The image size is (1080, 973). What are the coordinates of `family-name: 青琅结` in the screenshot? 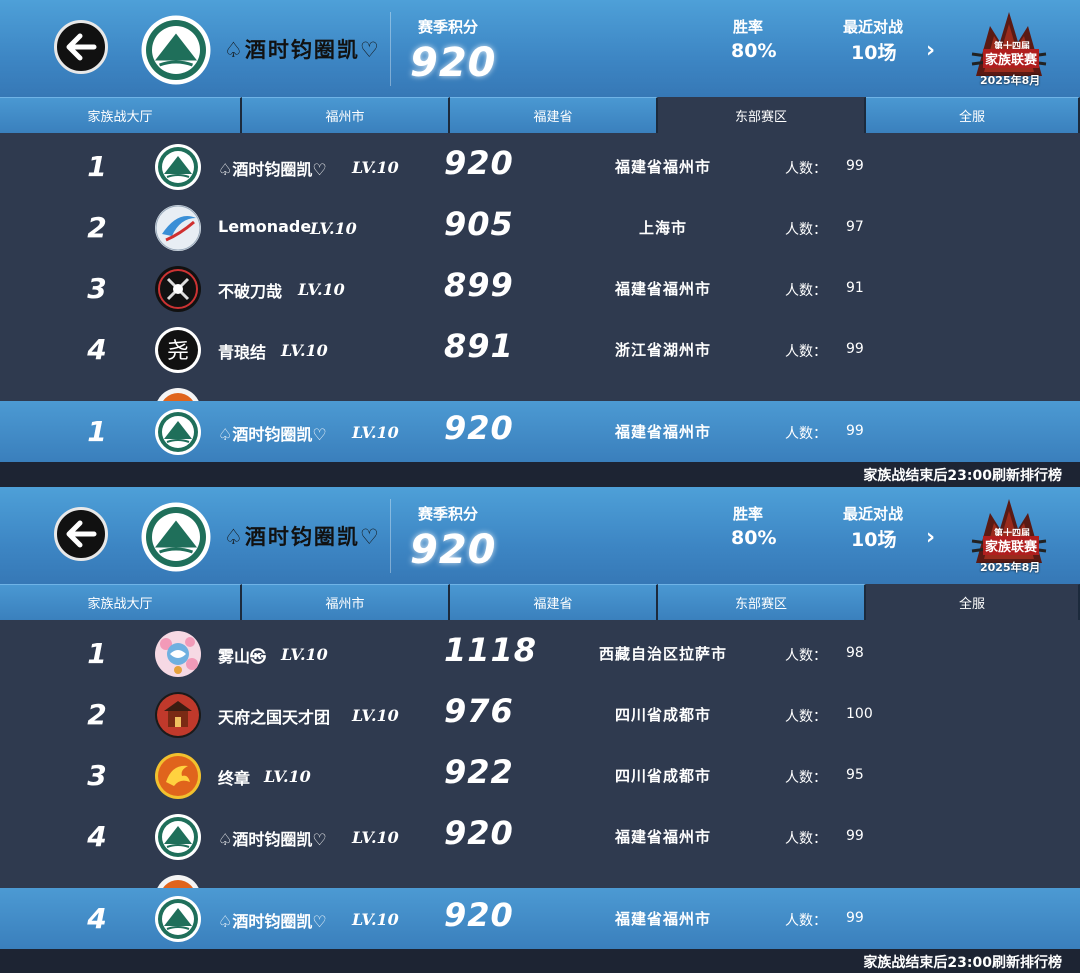 It's located at (242, 352).